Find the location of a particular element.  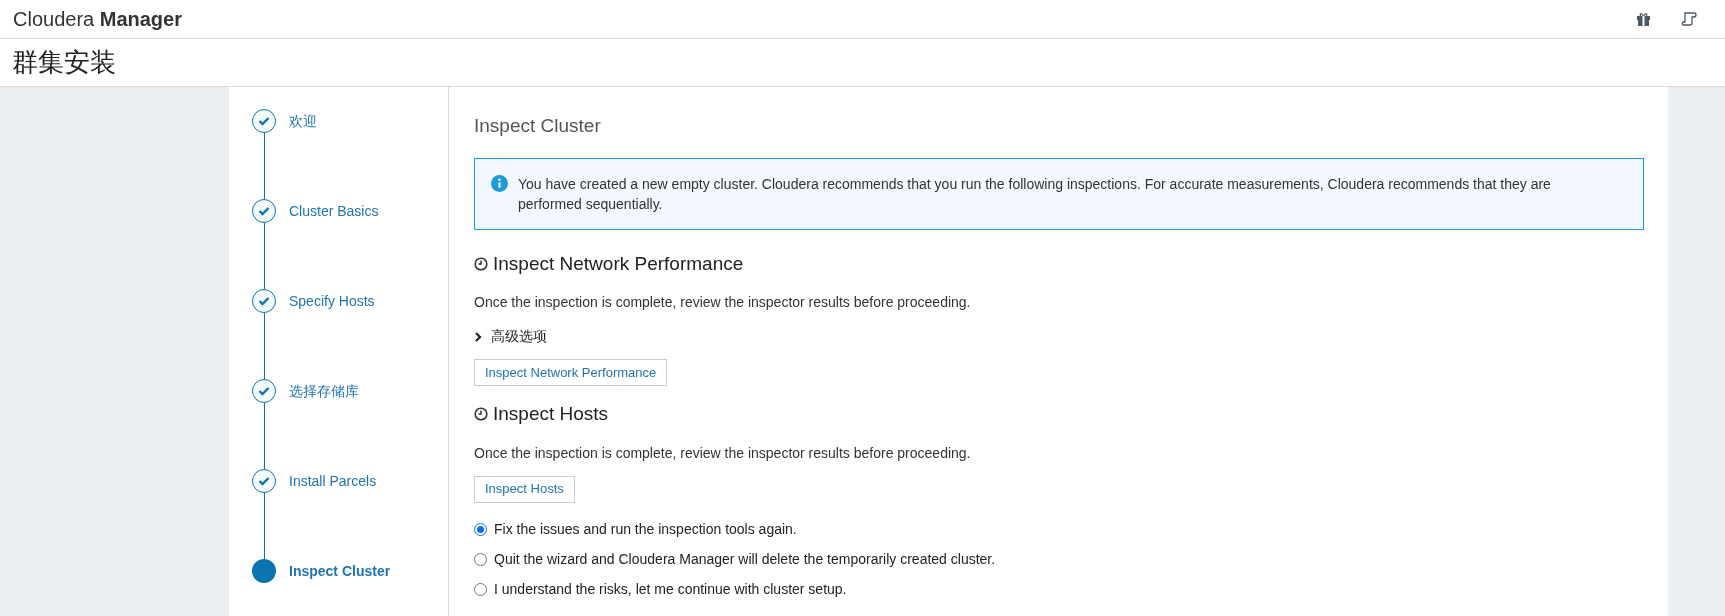

section-title: Inspect Cluster is located at coordinates (538, 126).